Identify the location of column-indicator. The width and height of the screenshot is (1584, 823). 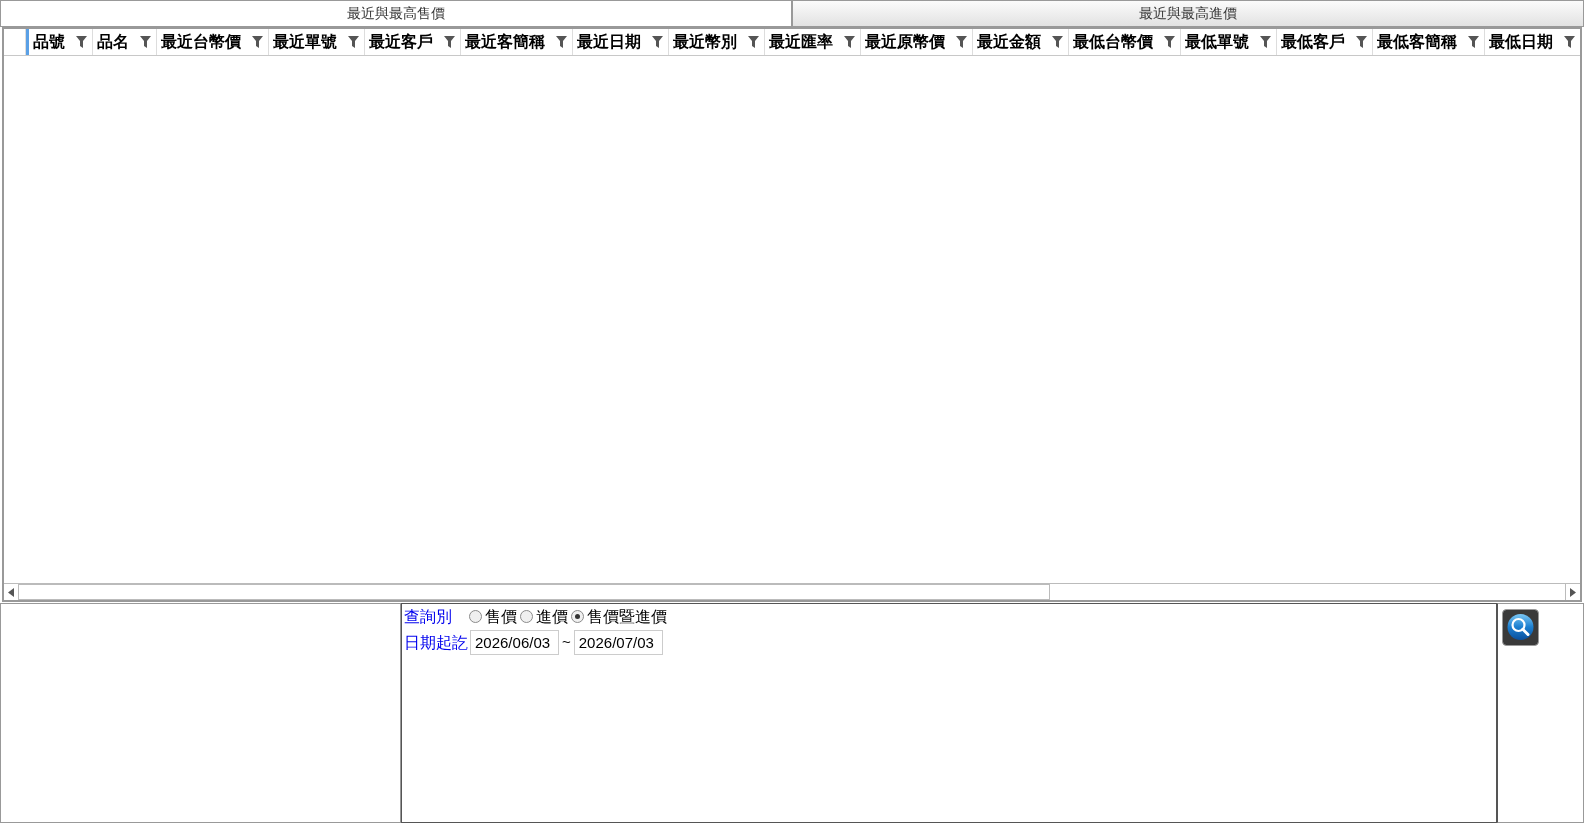
(27, 42).